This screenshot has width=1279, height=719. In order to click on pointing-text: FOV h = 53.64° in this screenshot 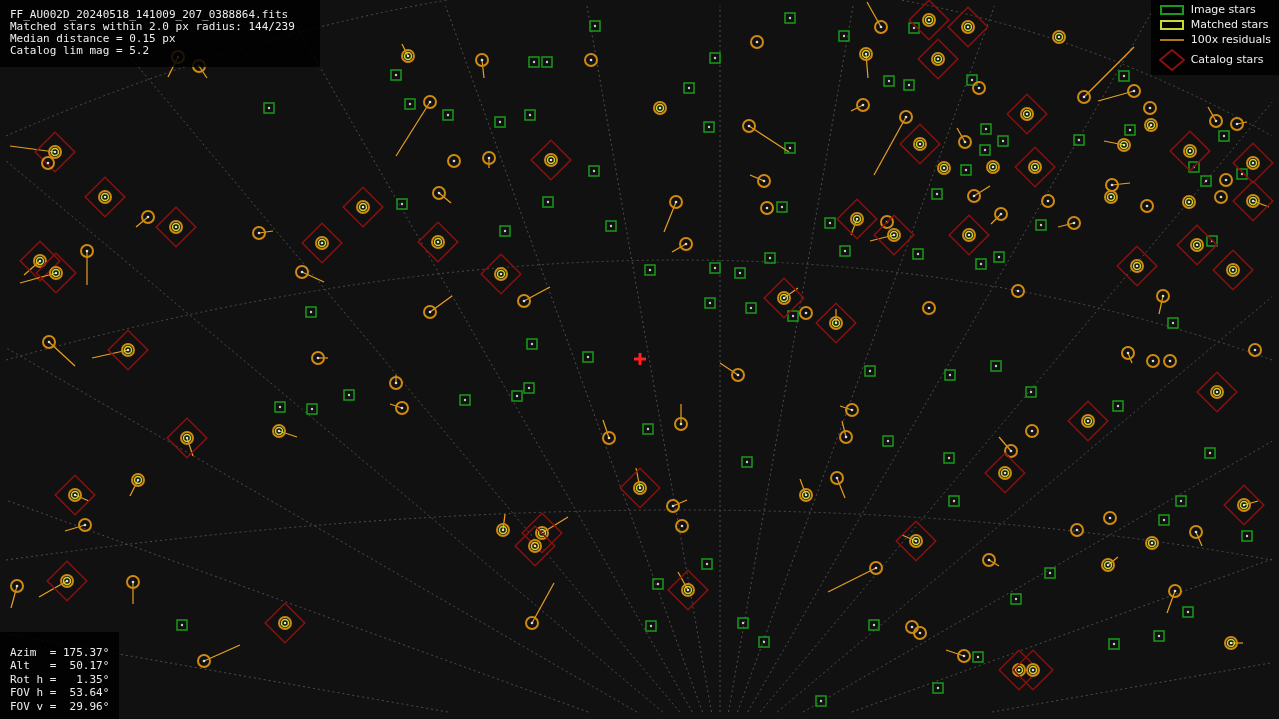, I will do `click(60, 693)`.